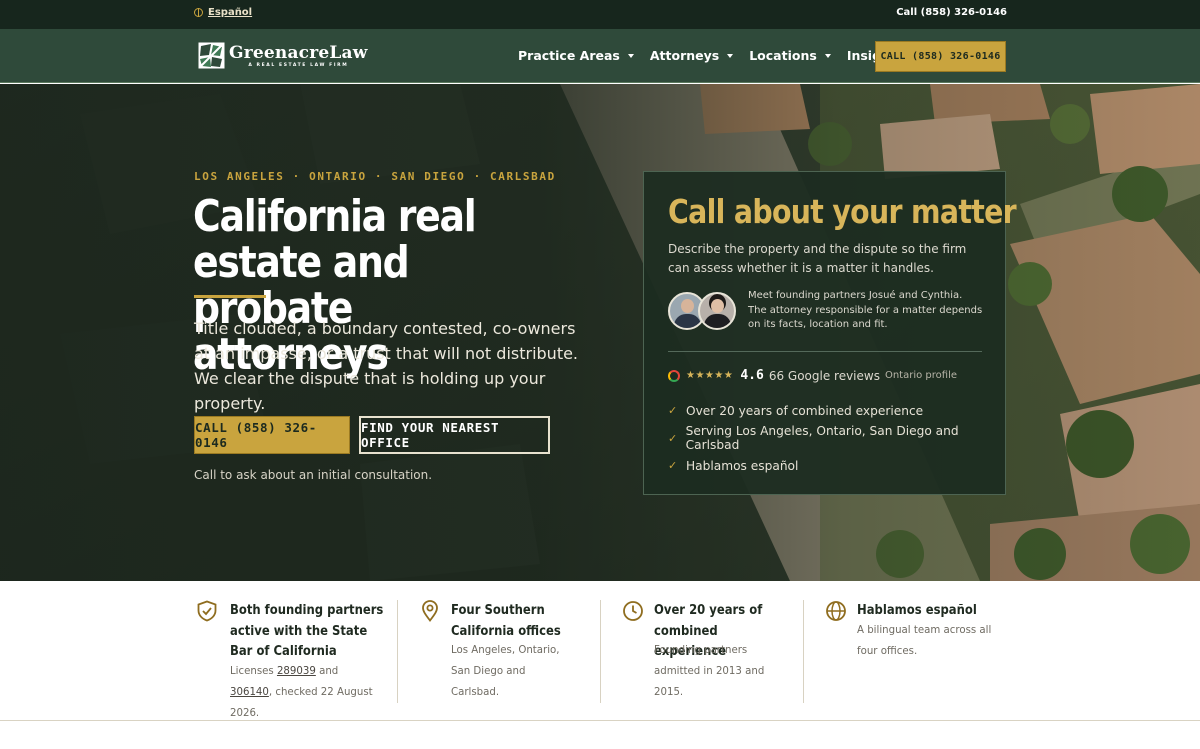 This screenshot has width=1200, height=749. Describe the element at coordinates (842, 211) in the screenshot. I see `card-title: Call about your matter` at that location.